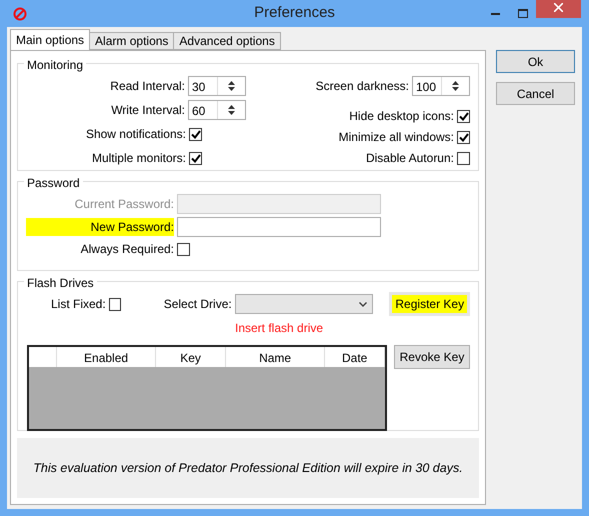 The height and width of the screenshot is (516, 589). What do you see at coordinates (441, 86) in the screenshot?
I see `spin-field: 100` at bounding box center [441, 86].